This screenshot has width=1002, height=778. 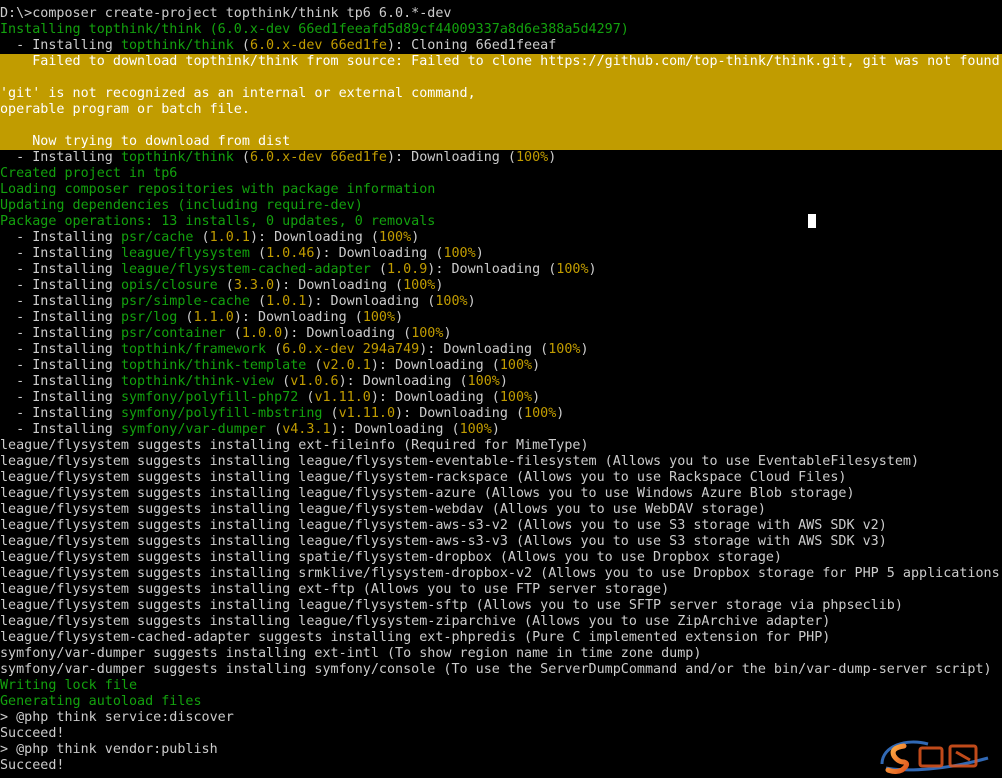 I want to click on terminal-text-segment: topthink/think, so click(x=177, y=45).